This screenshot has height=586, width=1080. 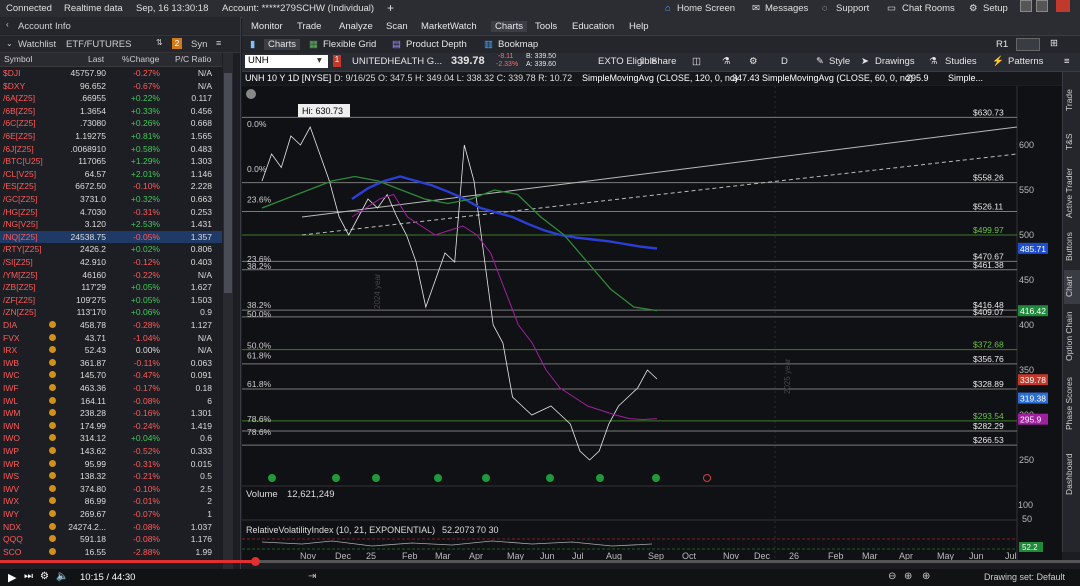 I want to click on table-row: IWV 374.80 -0.10% 2.5, so click(x=111, y=489).